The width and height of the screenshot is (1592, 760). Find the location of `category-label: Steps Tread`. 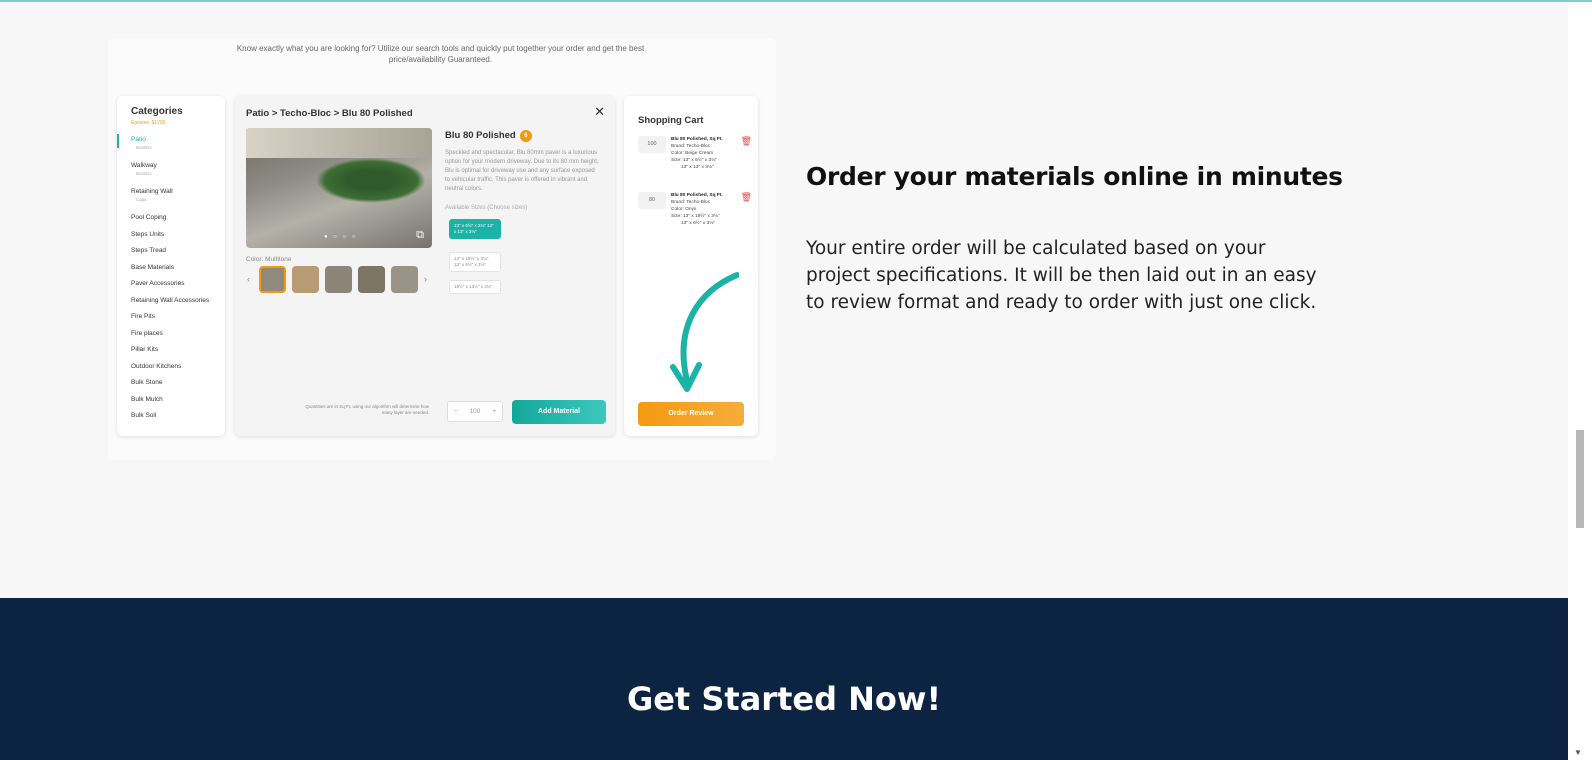

category-label: Steps Tread is located at coordinates (149, 250).